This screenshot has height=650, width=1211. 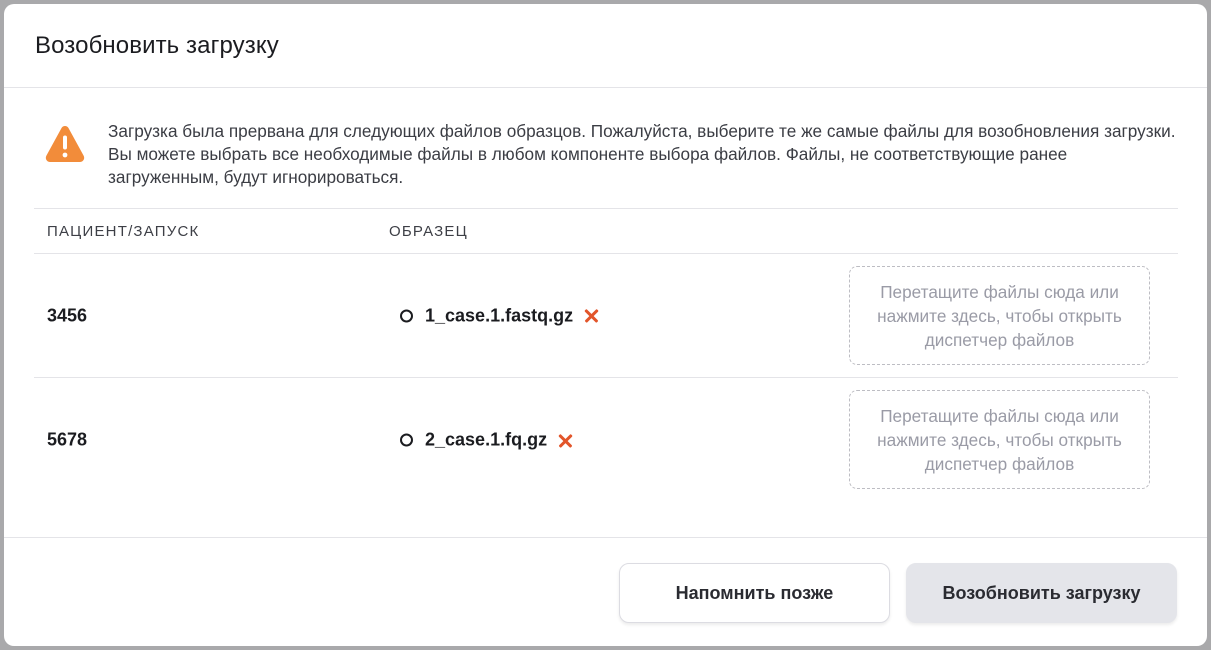 I want to click on file-name: 1_case.1.fastq.gz, so click(x=499, y=315).